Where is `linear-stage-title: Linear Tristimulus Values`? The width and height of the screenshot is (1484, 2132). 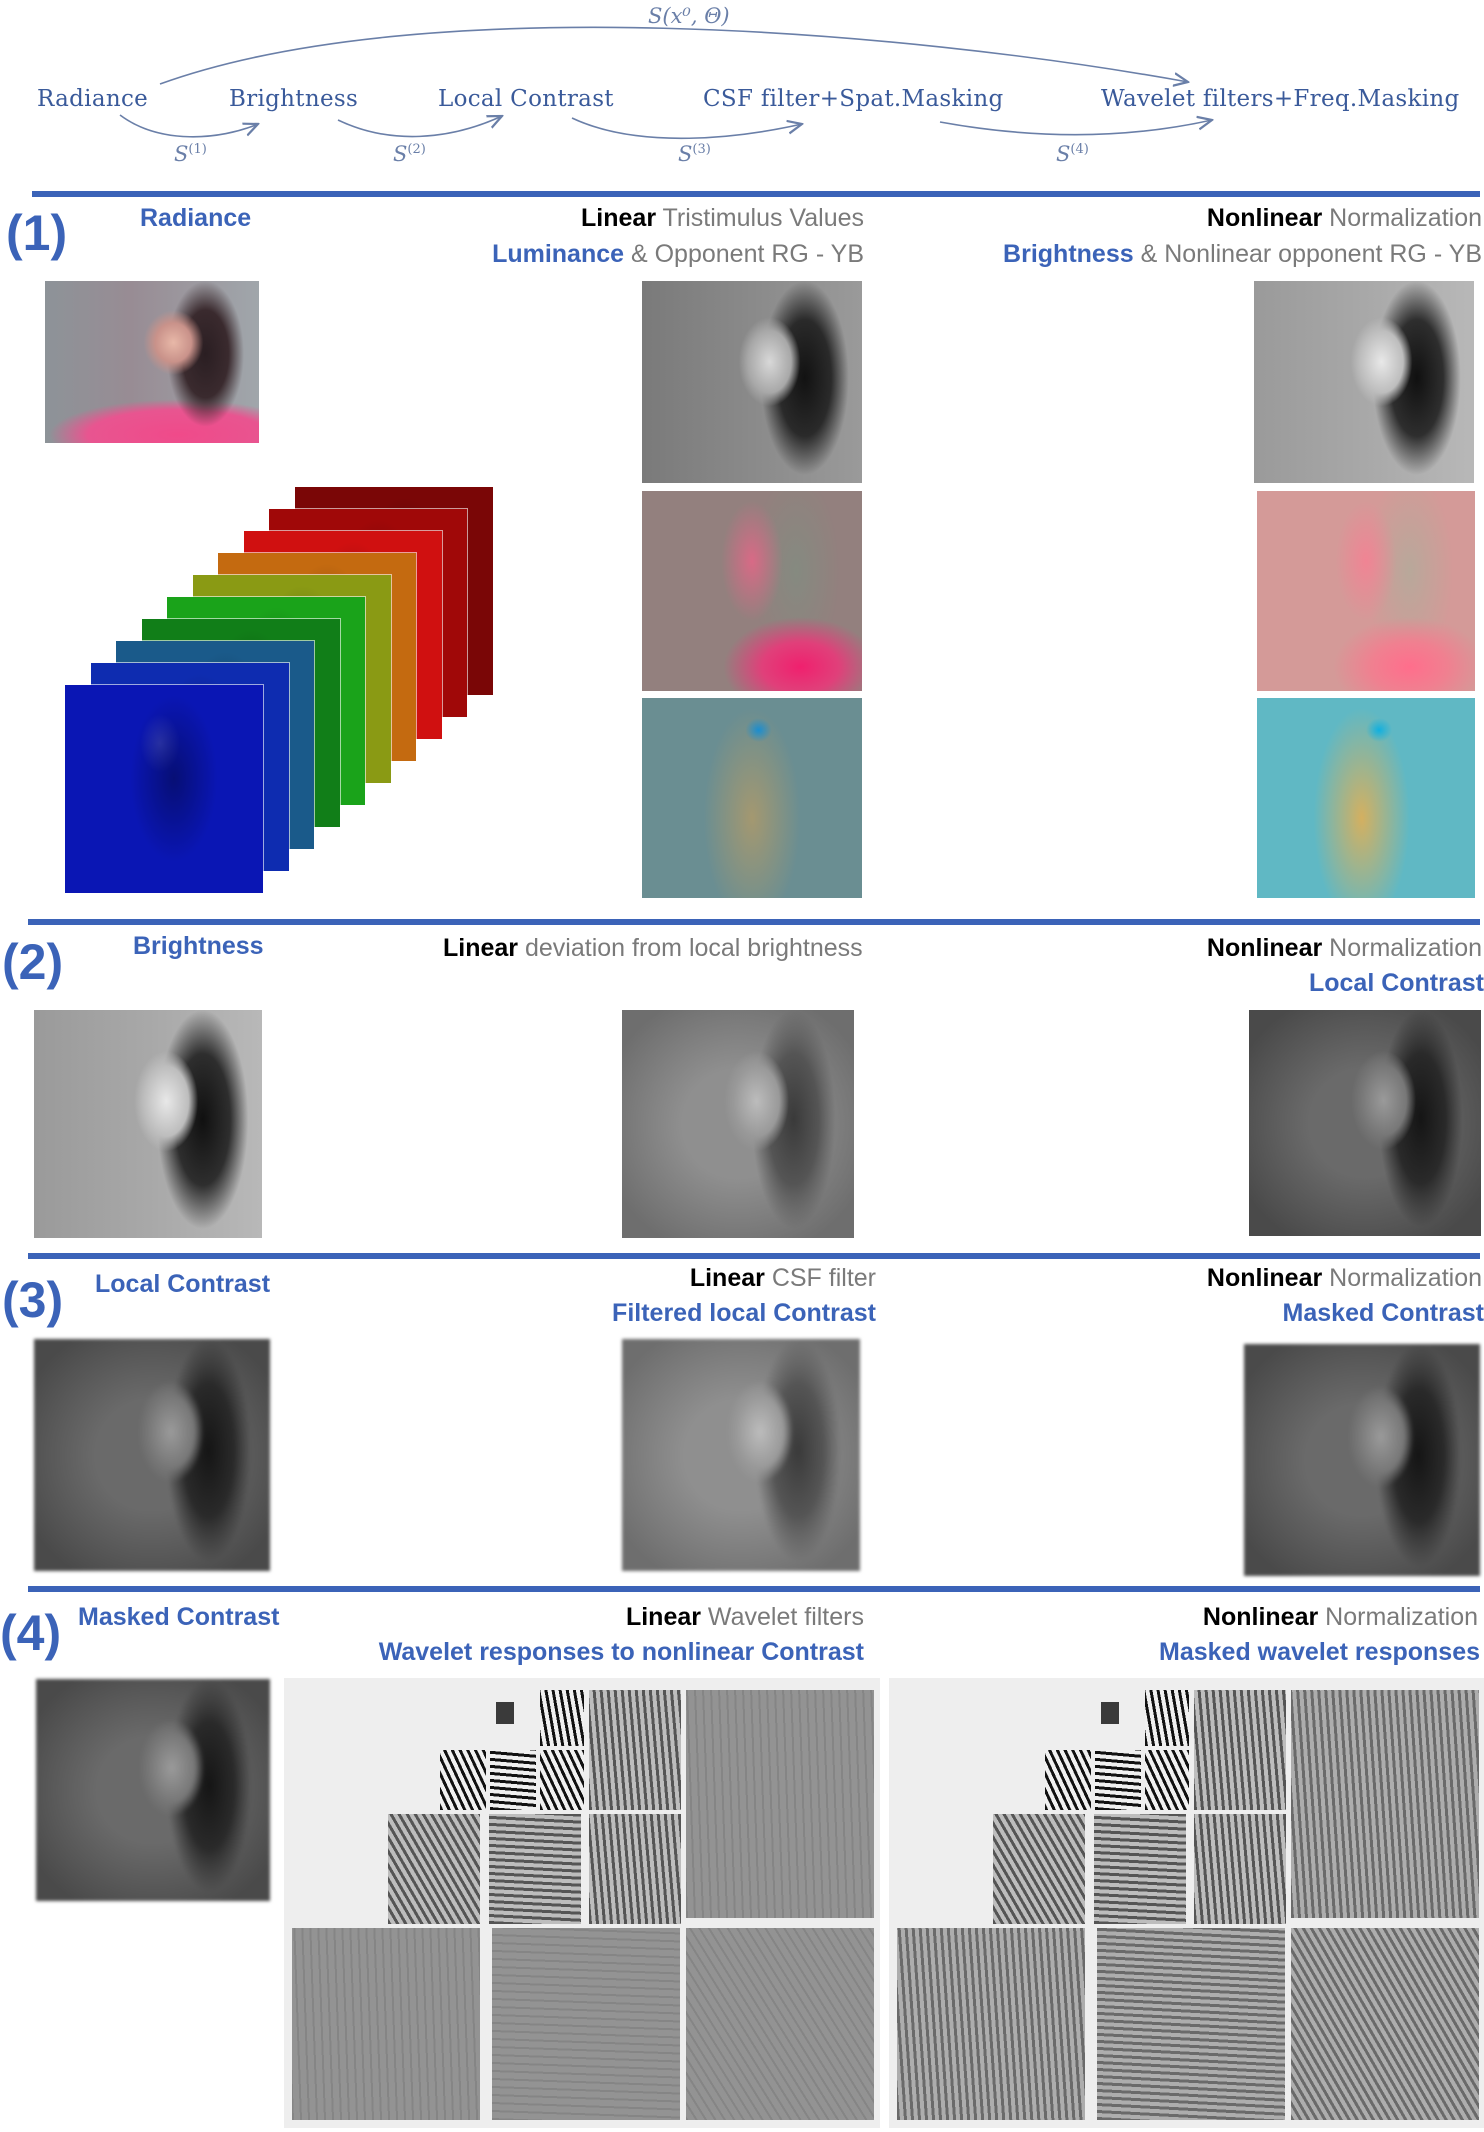 linear-stage-title: Linear Tristimulus Values is located at coordinates (722, 218).